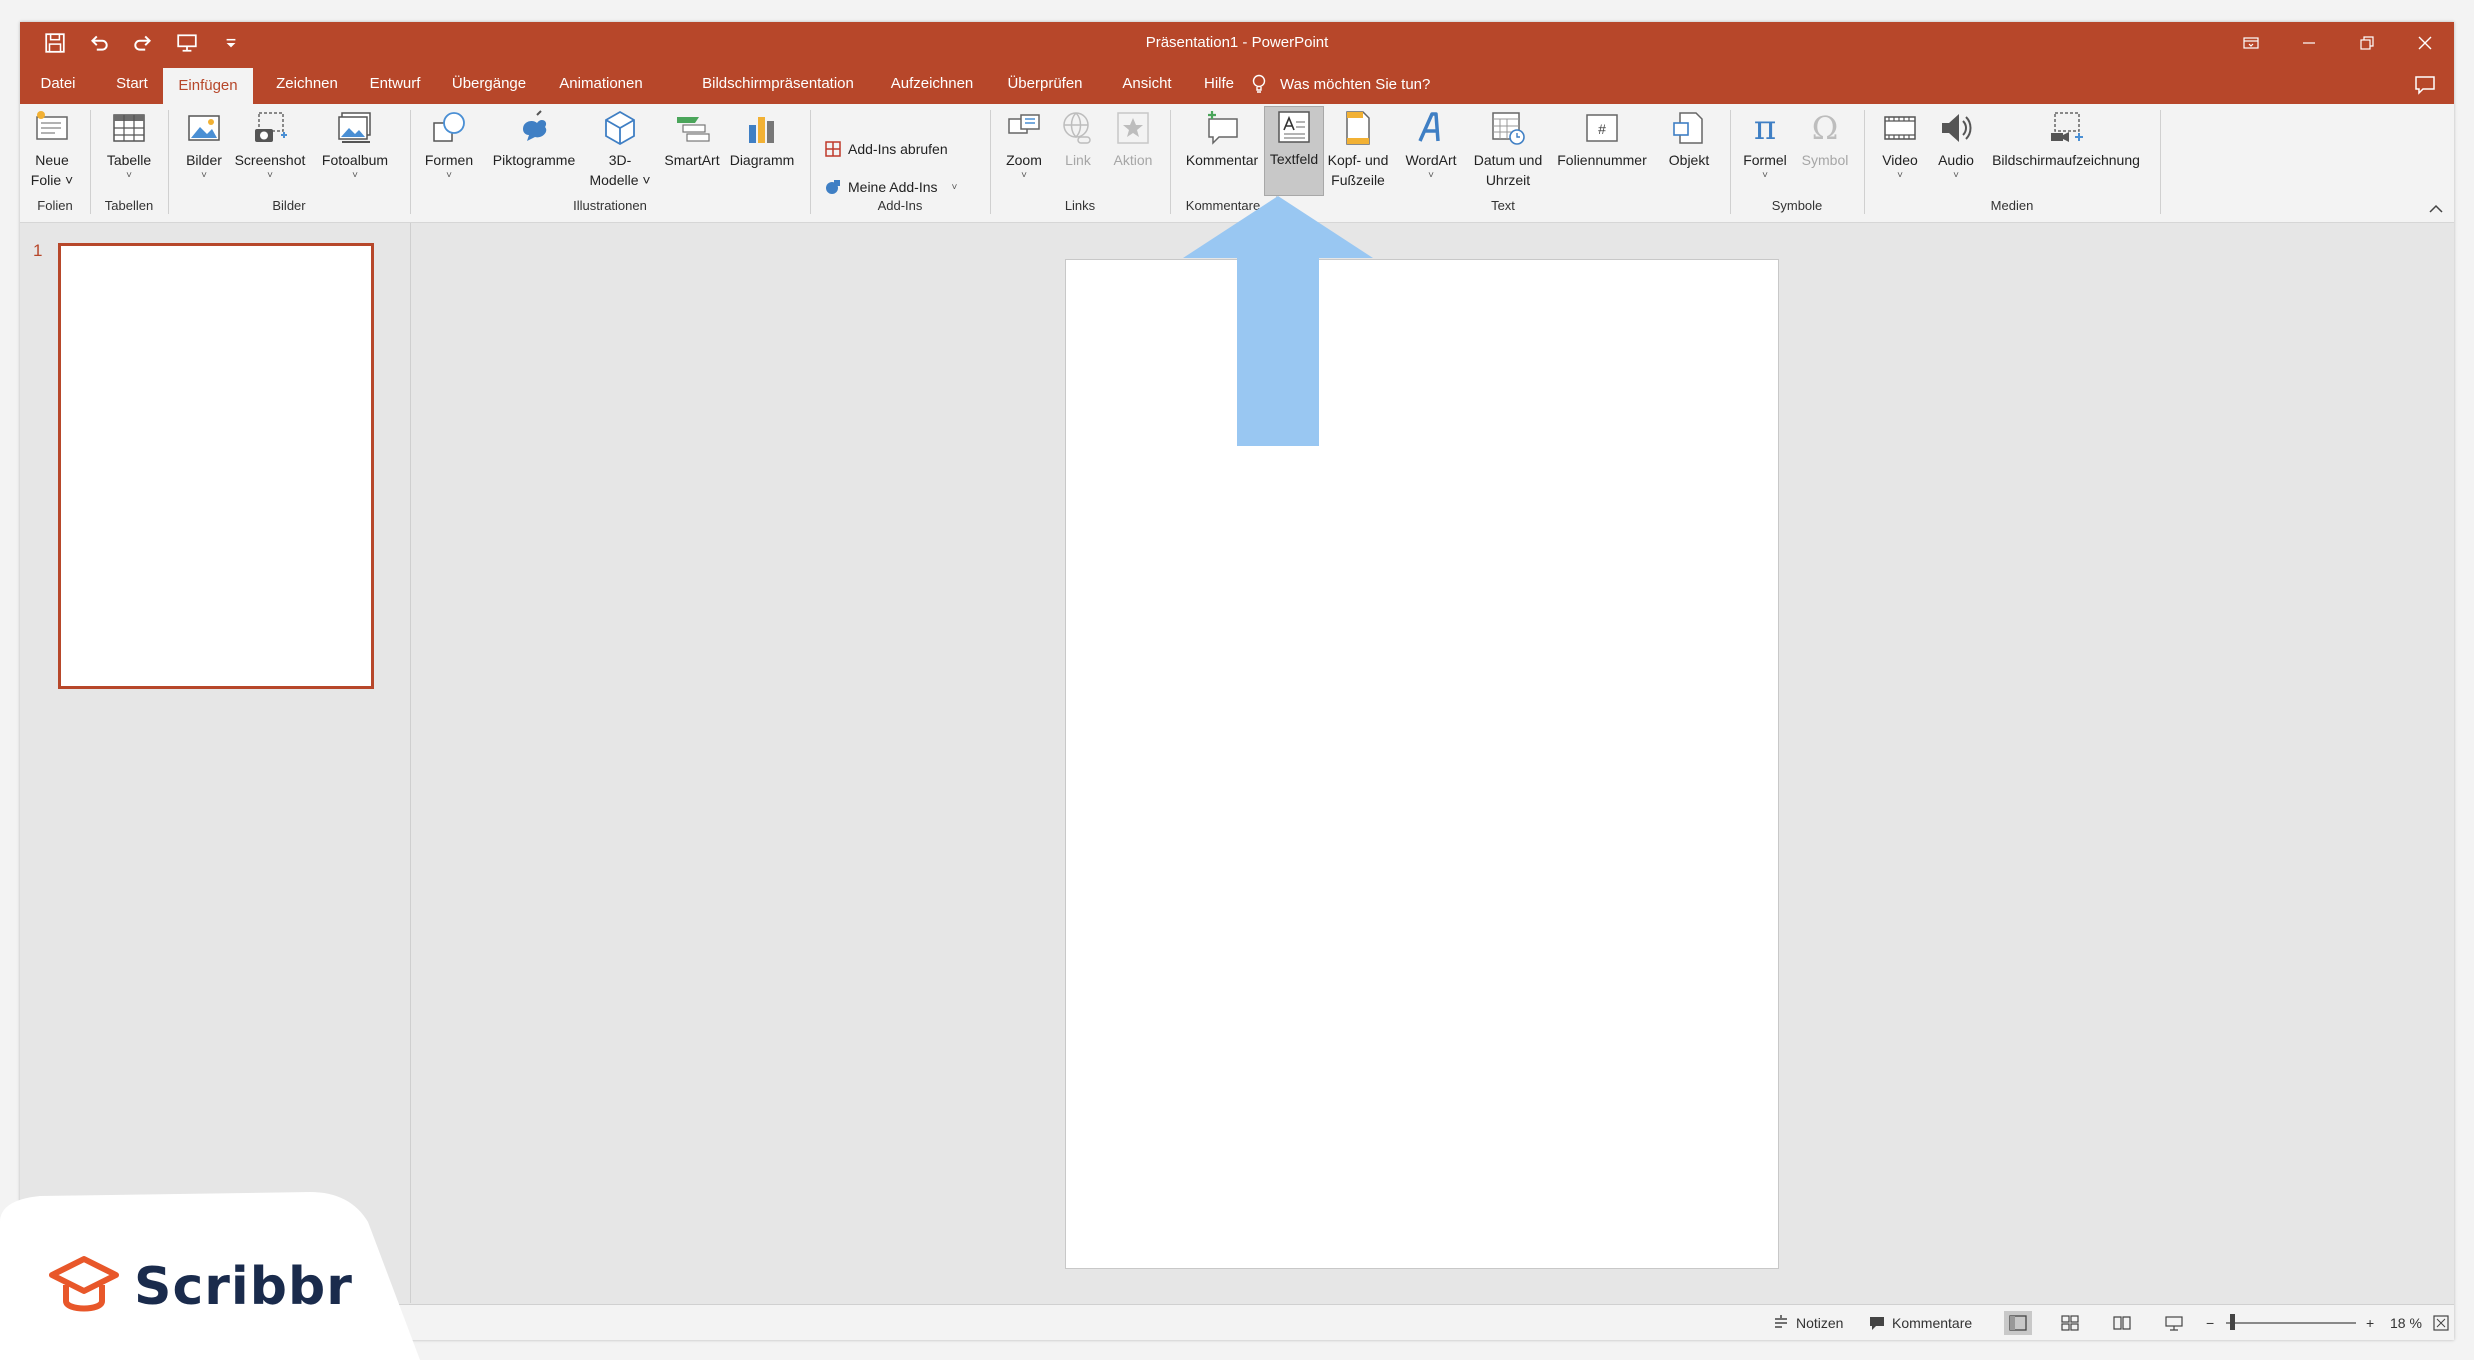 The width and height of the screenshot is (2474, 1360). I want to click on tab-zeichnen: Zeichnen, so click(307, 84).